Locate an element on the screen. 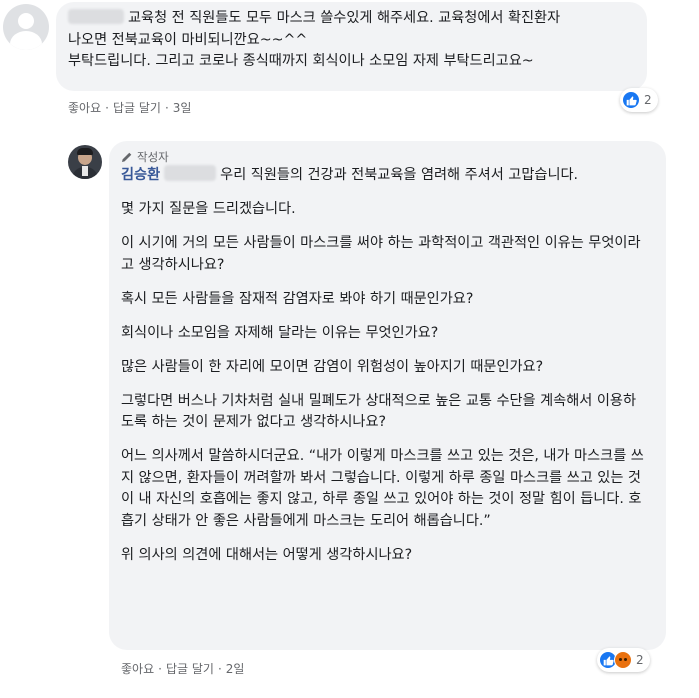 This screenshot has width=699, height=698. commenter-avatar is located at coordinates (26, 27).